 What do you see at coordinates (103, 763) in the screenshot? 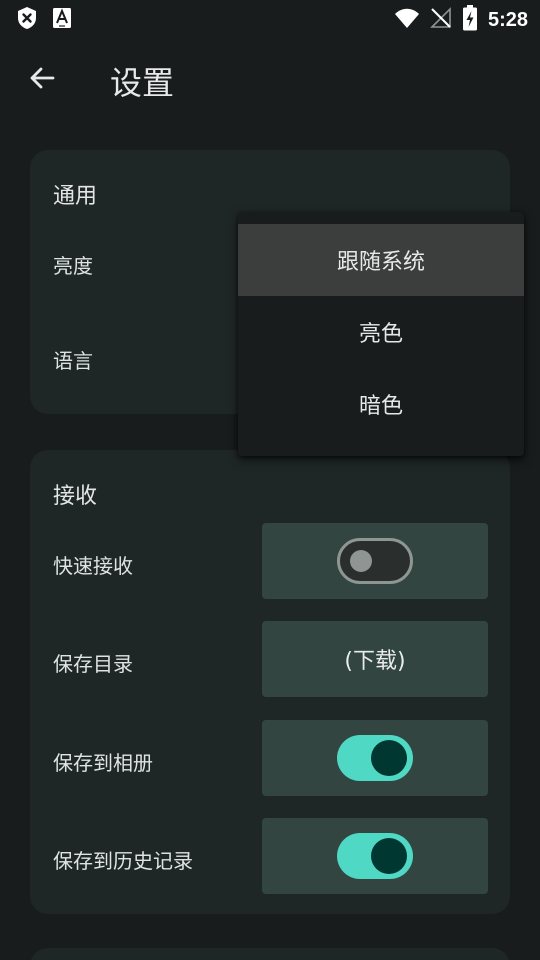
I see `save-to-album-label: 保存到相册` at bounding box center [103, 763].